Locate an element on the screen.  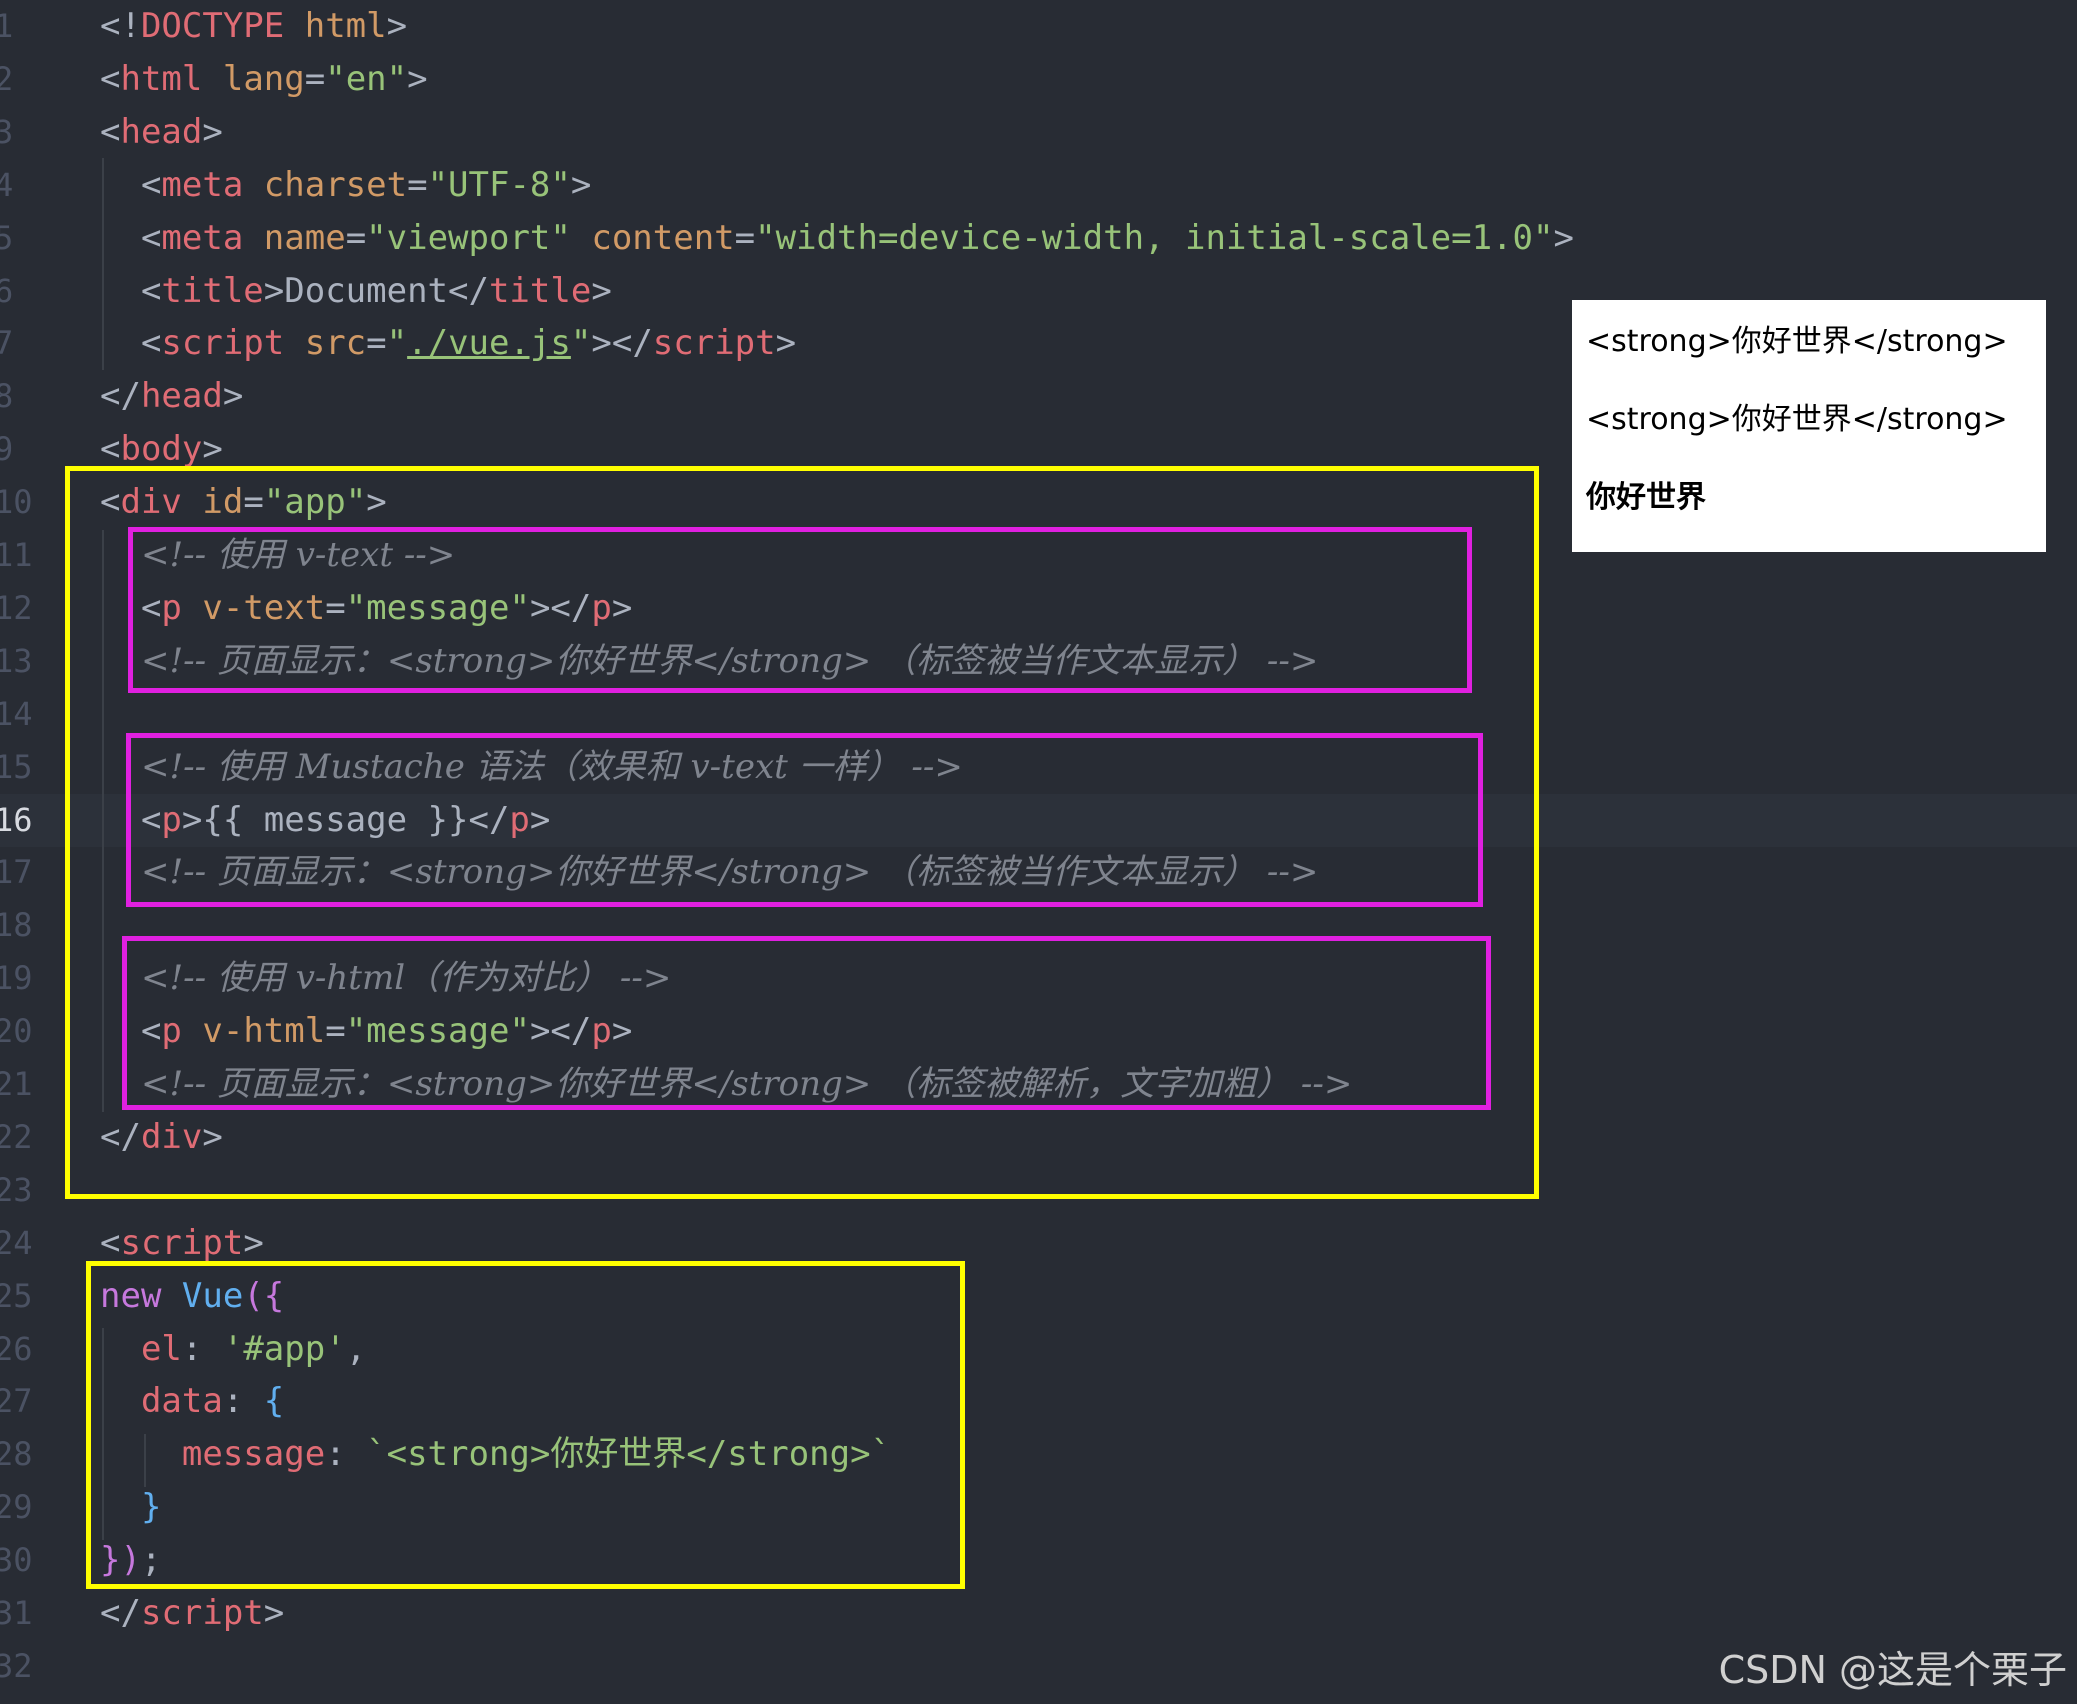
line-number: 4 is located at coordinates (7, 184).